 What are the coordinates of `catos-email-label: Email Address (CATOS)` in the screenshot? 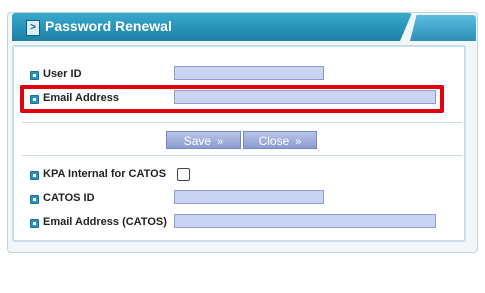 It's located at (105, 222).